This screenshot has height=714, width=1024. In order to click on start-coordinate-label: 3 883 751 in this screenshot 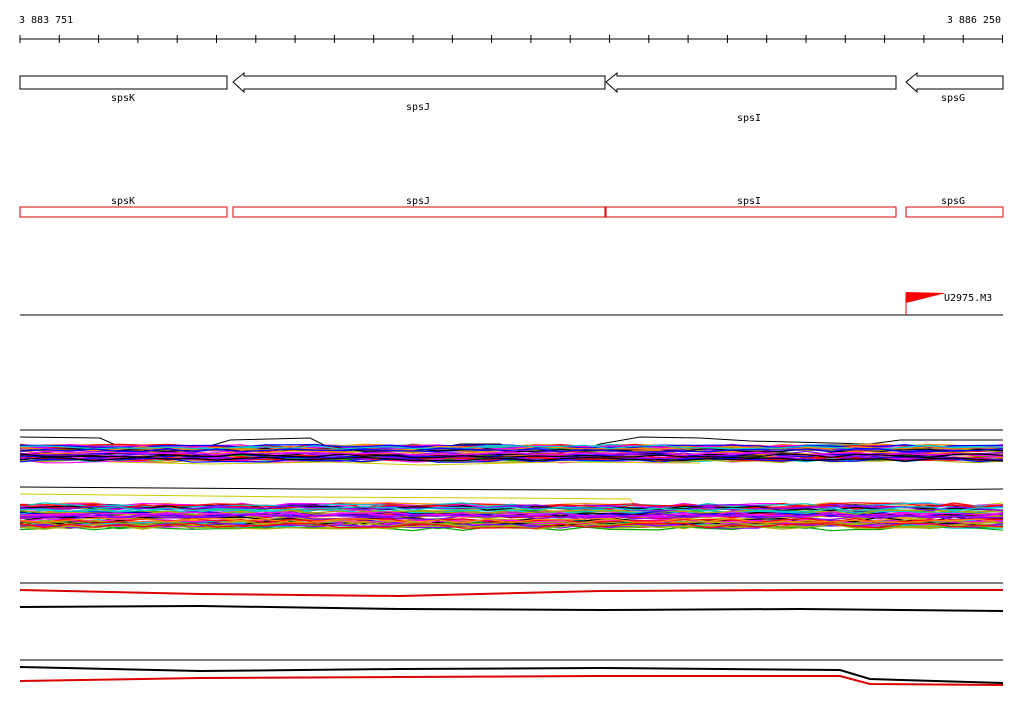, I will do `click(46, 20)`.